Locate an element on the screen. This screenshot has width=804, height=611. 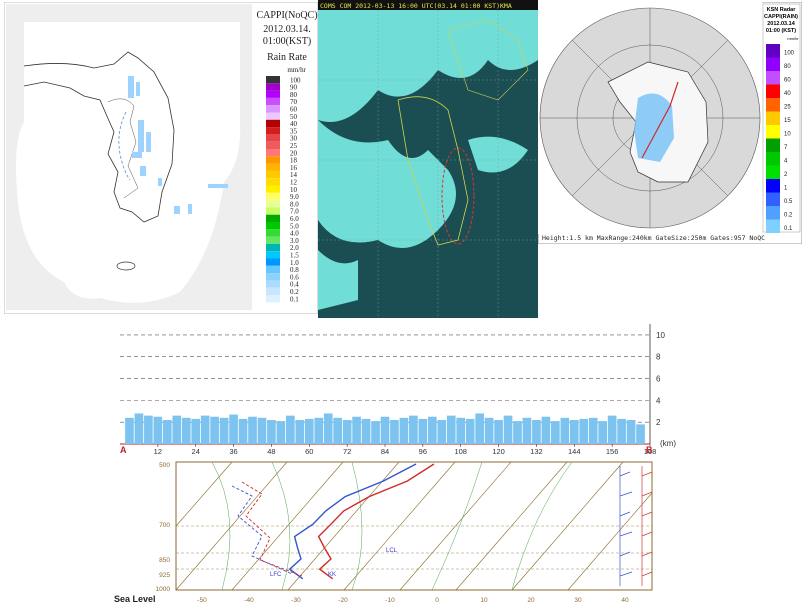
pressure-label: 1000 is located at coordinates (163, 589).